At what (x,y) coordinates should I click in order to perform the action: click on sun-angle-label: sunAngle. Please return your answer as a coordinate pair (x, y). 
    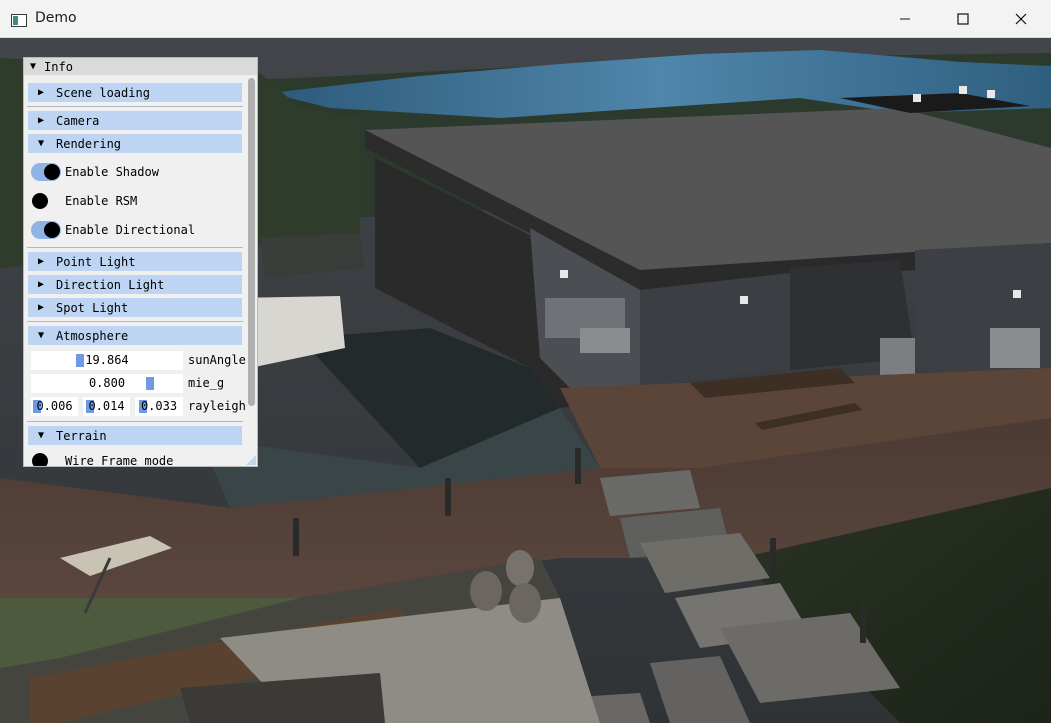
    Looking at the image, I should click on (217, 360).